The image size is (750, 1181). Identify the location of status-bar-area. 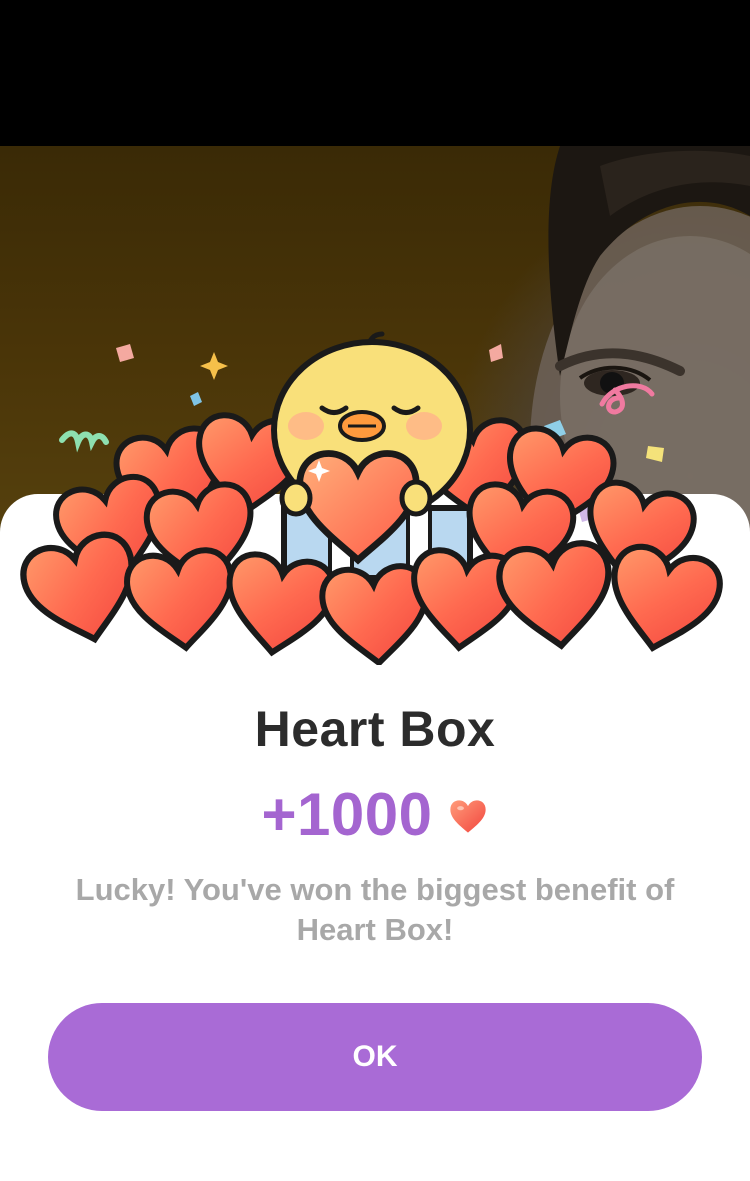
(375, 73).